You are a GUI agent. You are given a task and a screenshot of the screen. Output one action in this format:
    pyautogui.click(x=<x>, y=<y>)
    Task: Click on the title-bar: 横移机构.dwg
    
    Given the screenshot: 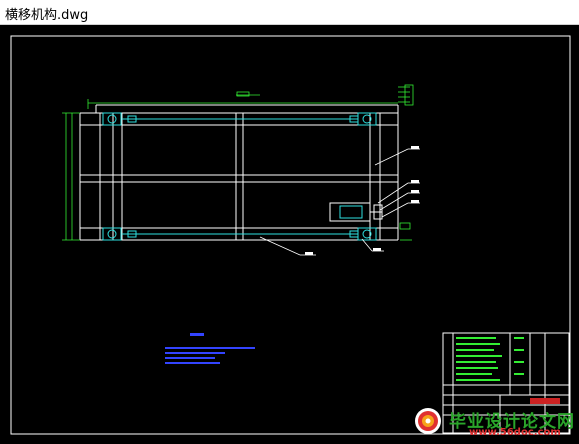 What is the action you would take?
    pyautogui.click(x=289, y=12)
    